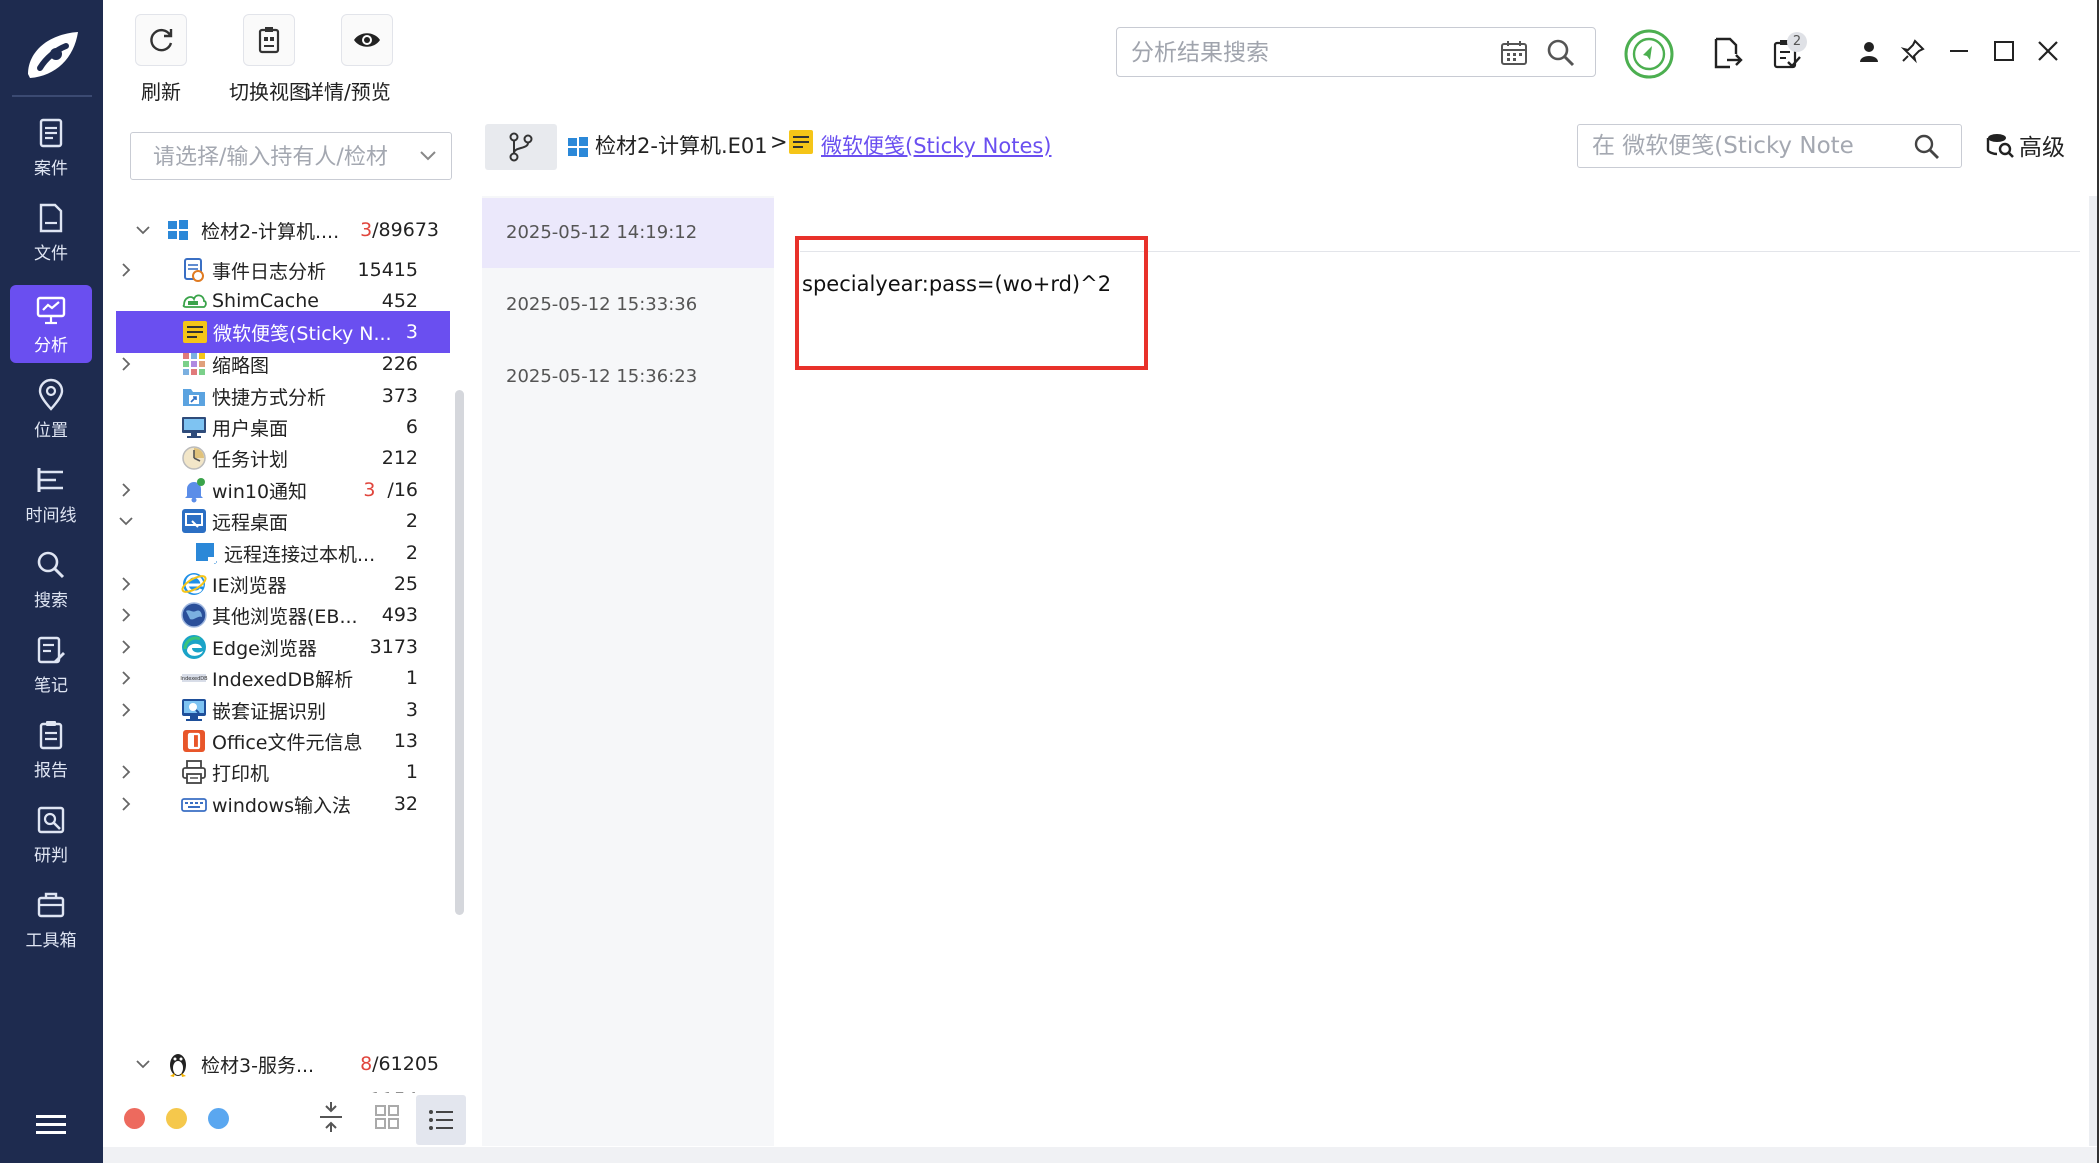  Describe the element at coordinates (282, 230) in the screenshot. I see `tree-evidence-1: 检材2-计算机.... 3/89673` at that location.